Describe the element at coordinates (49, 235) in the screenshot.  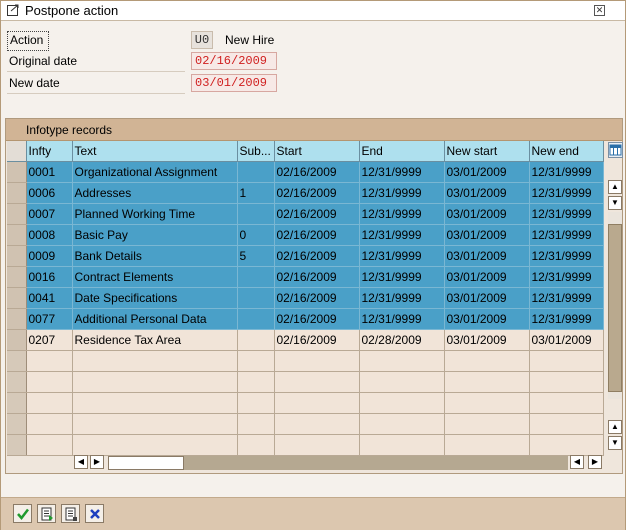
I see `cell-infty: 0008` at that location.